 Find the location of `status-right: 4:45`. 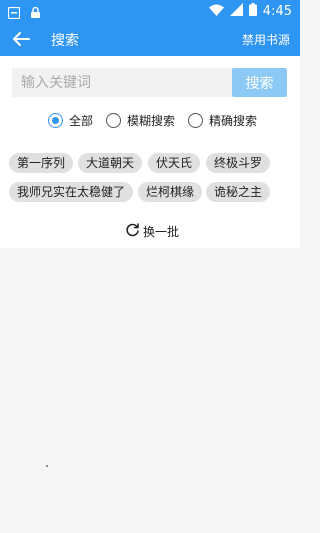

status-right: 4:45 is located at coordinates (250, 11).